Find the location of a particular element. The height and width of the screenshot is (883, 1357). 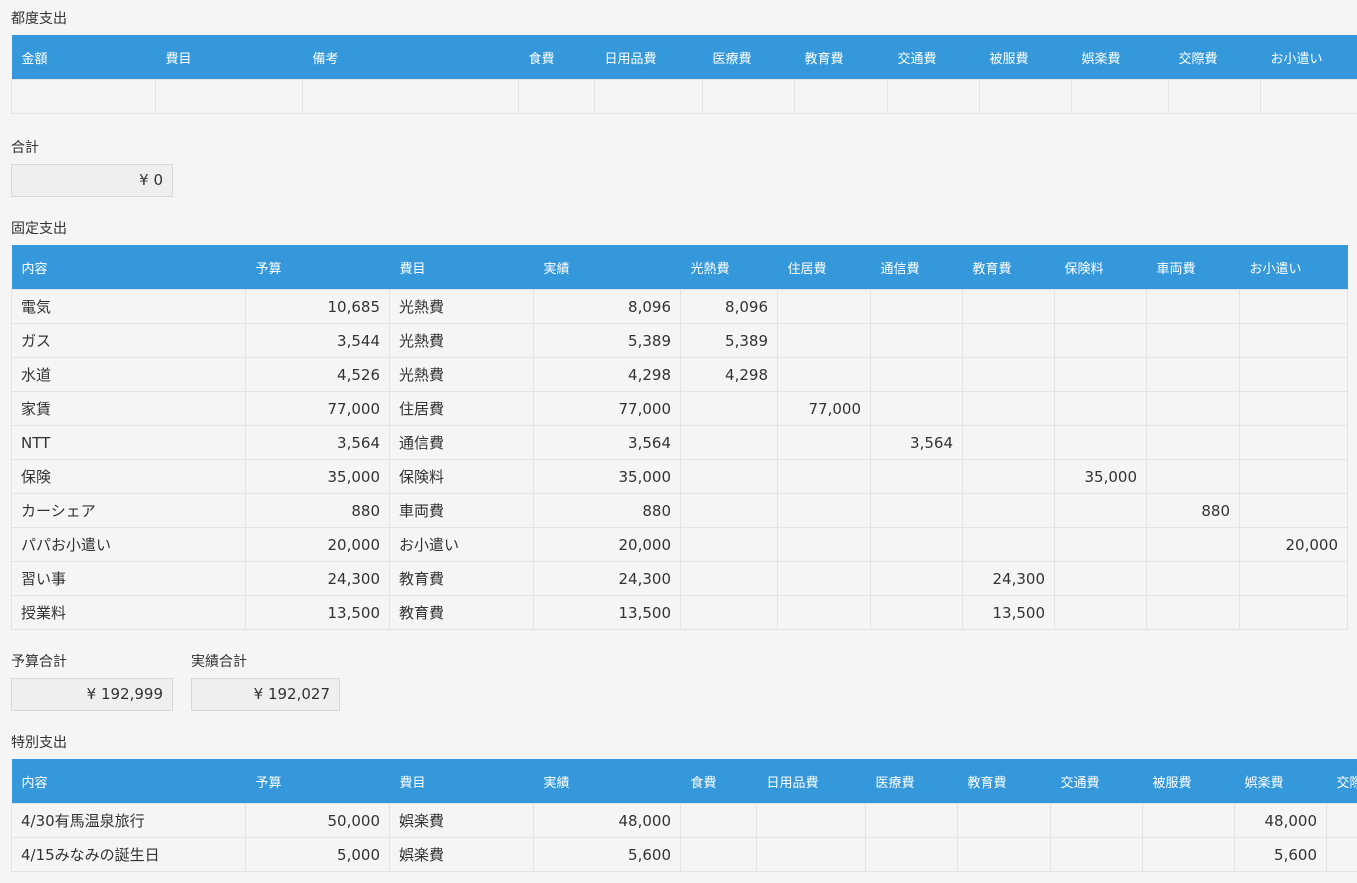

table-cell: 8,096 is located at coordinates (729, 306).